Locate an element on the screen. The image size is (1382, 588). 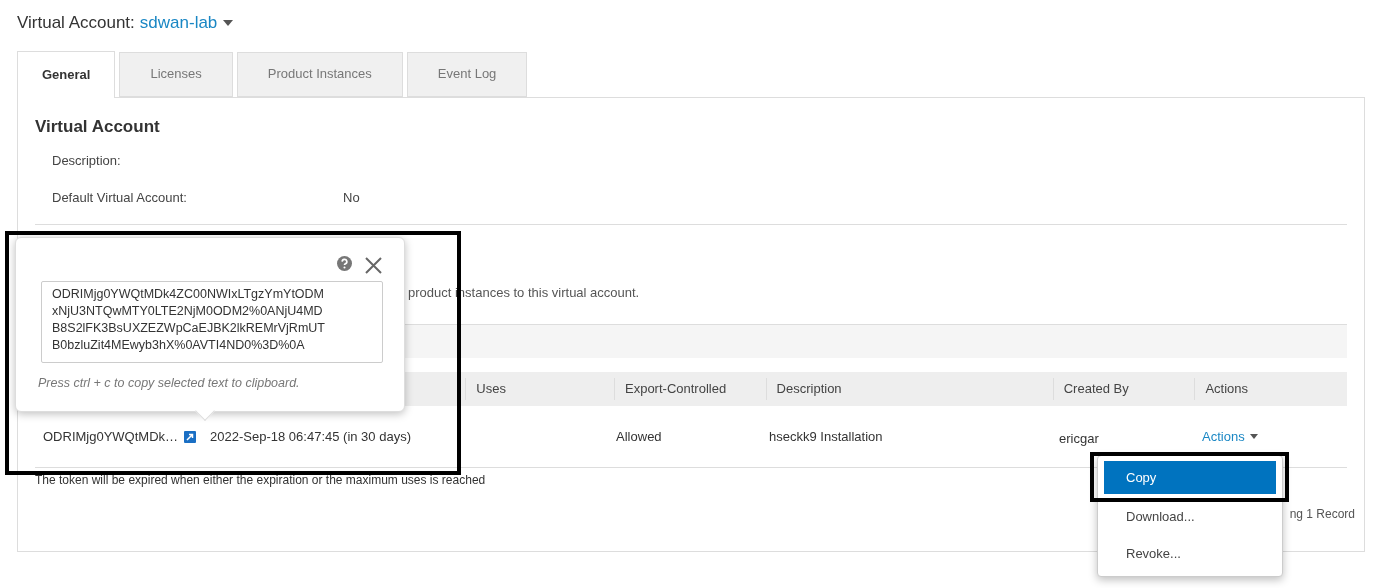
field-label: Default Virtual Account: is located at coordinates (120, 197).